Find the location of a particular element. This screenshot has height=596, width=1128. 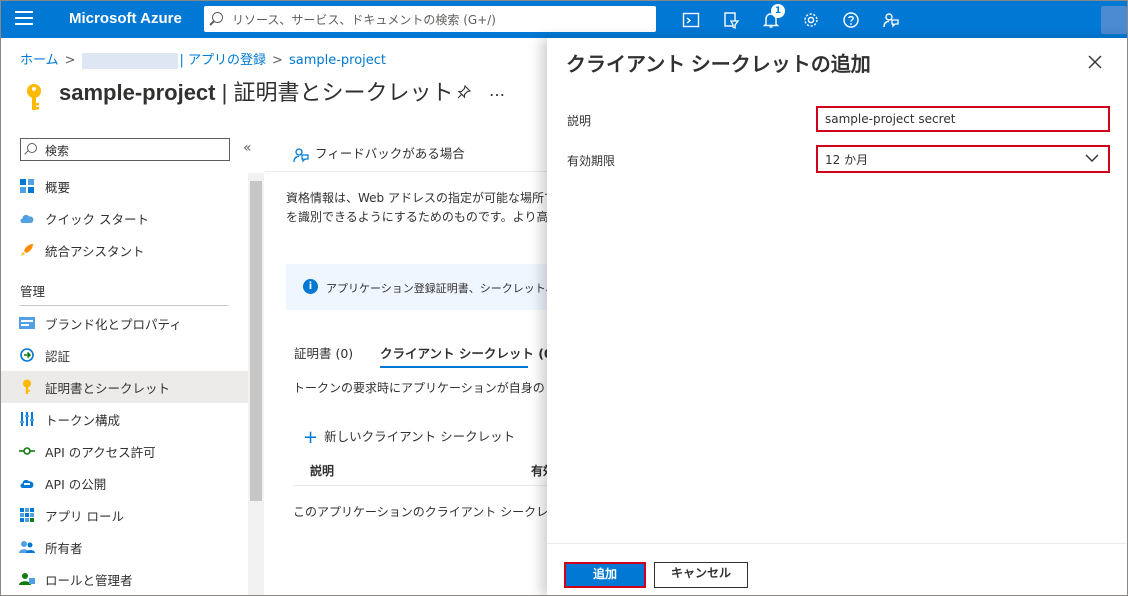

sidebar-item-label: 証明書とシークレット is located at coordinates (108, 388).